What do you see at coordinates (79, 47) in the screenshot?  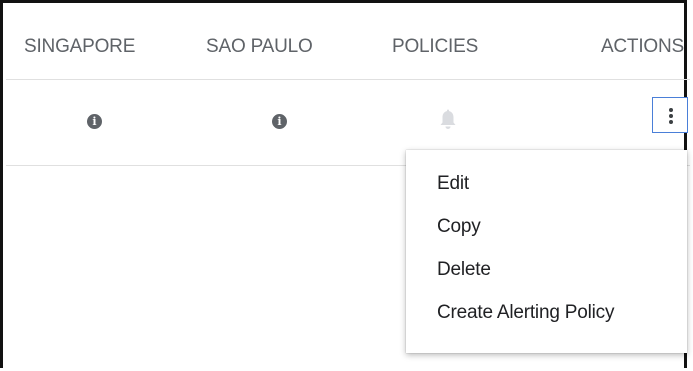 I see `column-header-singapore: SINGAPORE` at bounding box center [79, 47].